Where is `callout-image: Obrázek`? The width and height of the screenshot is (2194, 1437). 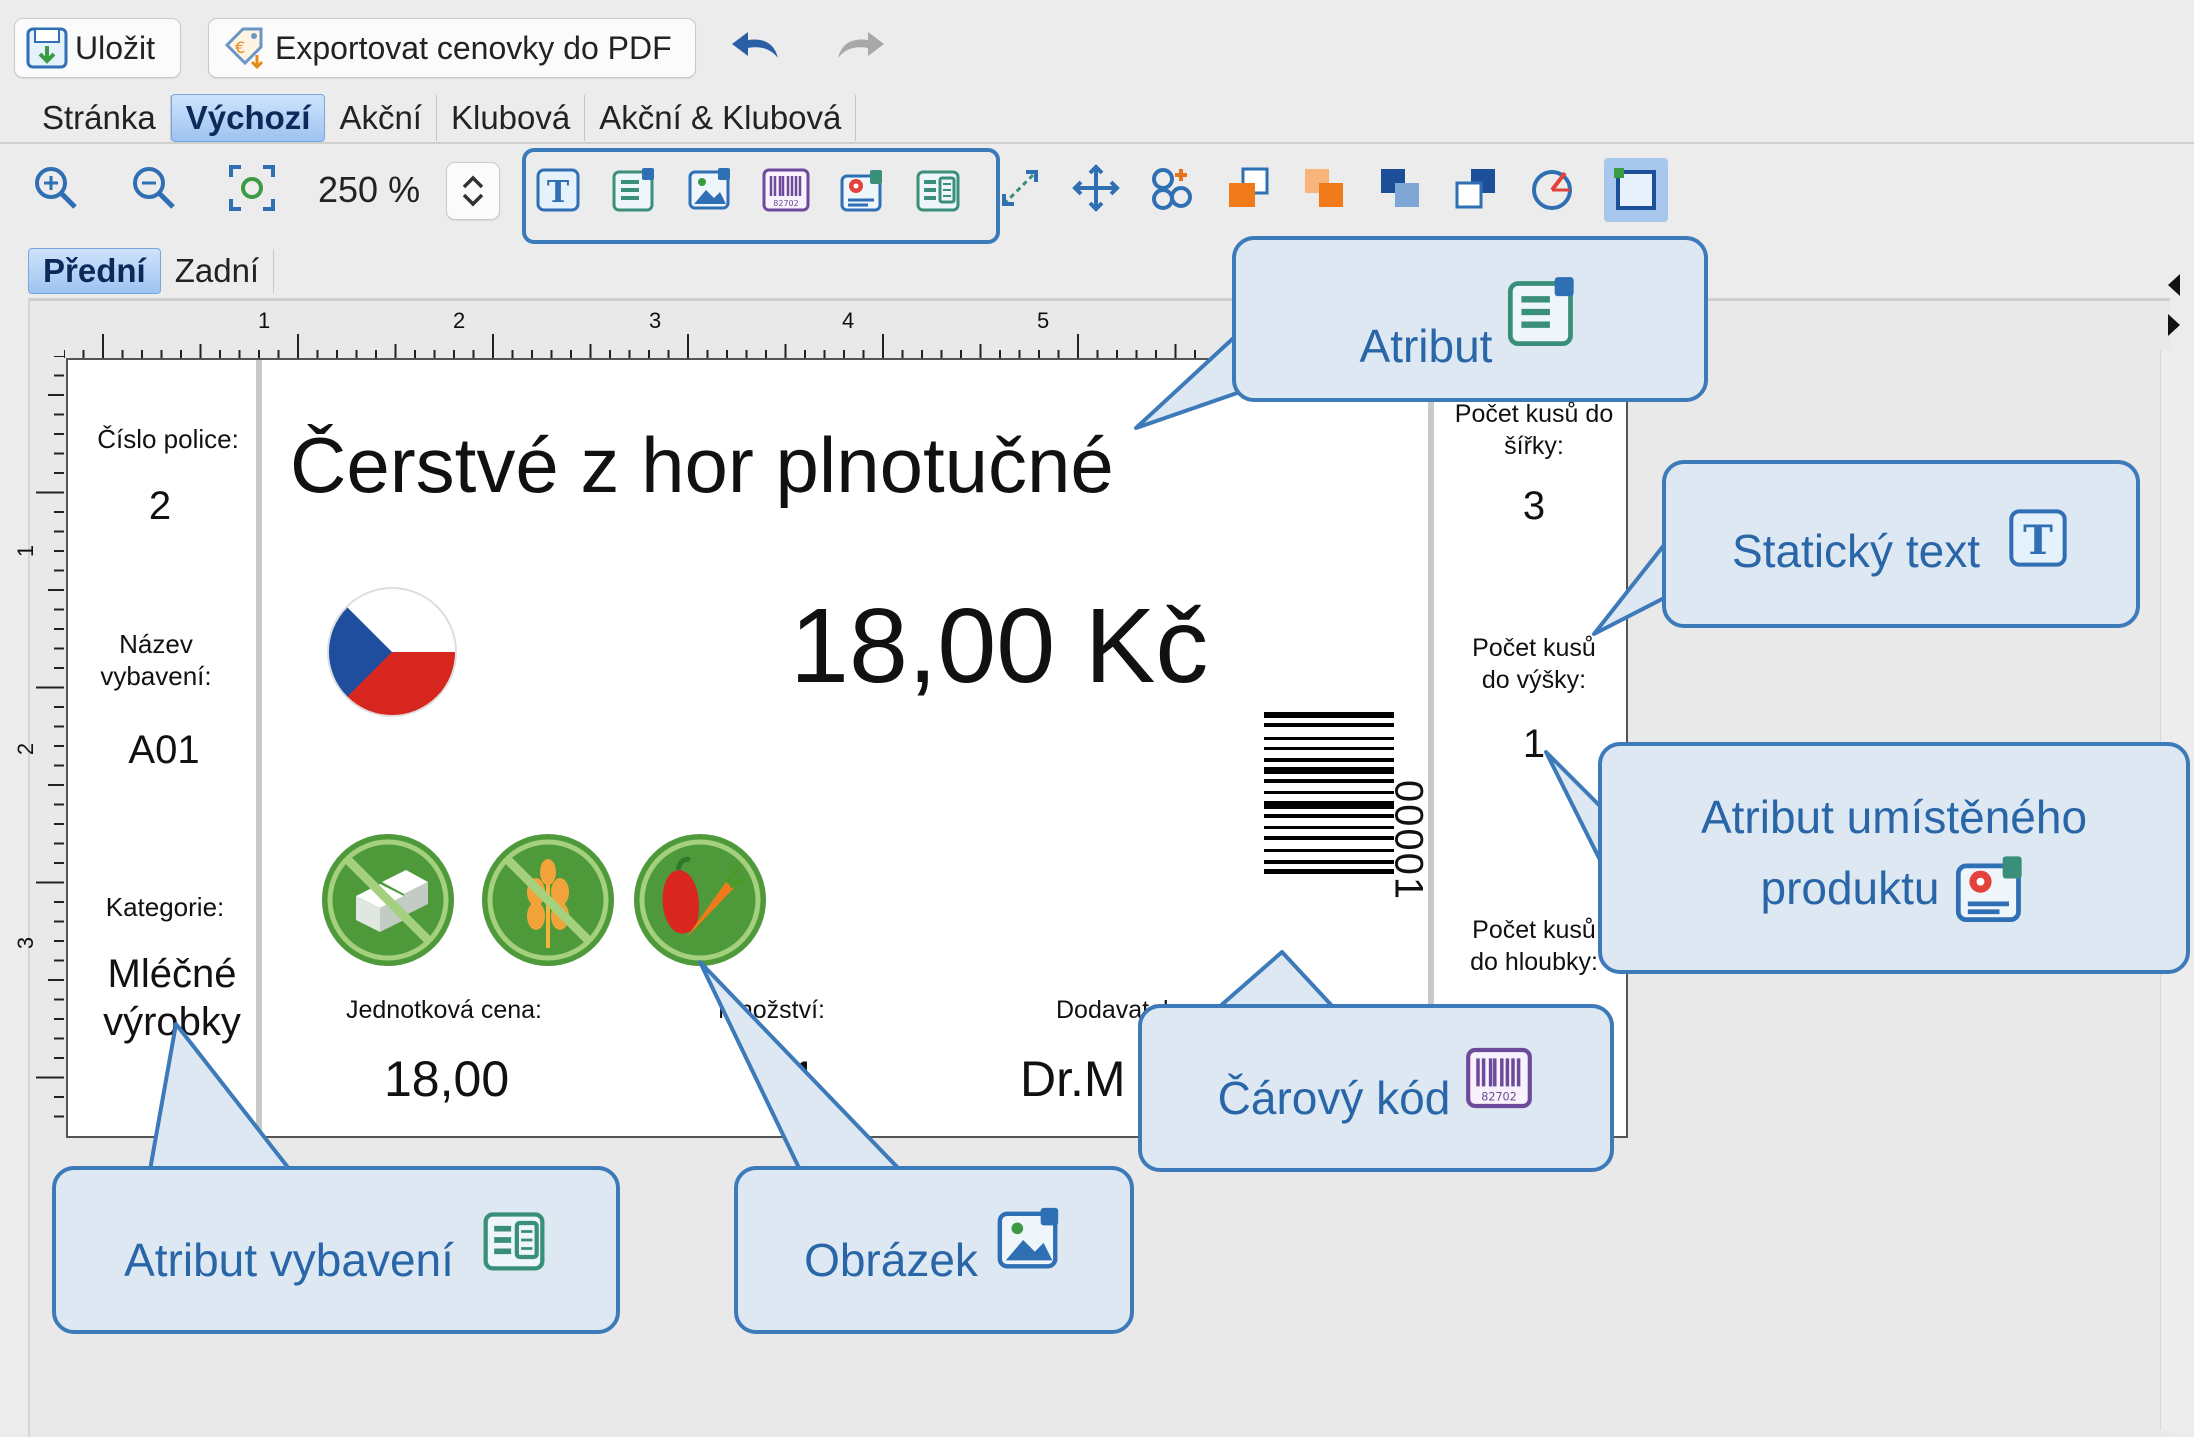
callout-image: Obrázek is located at coordinates (934, 1250).